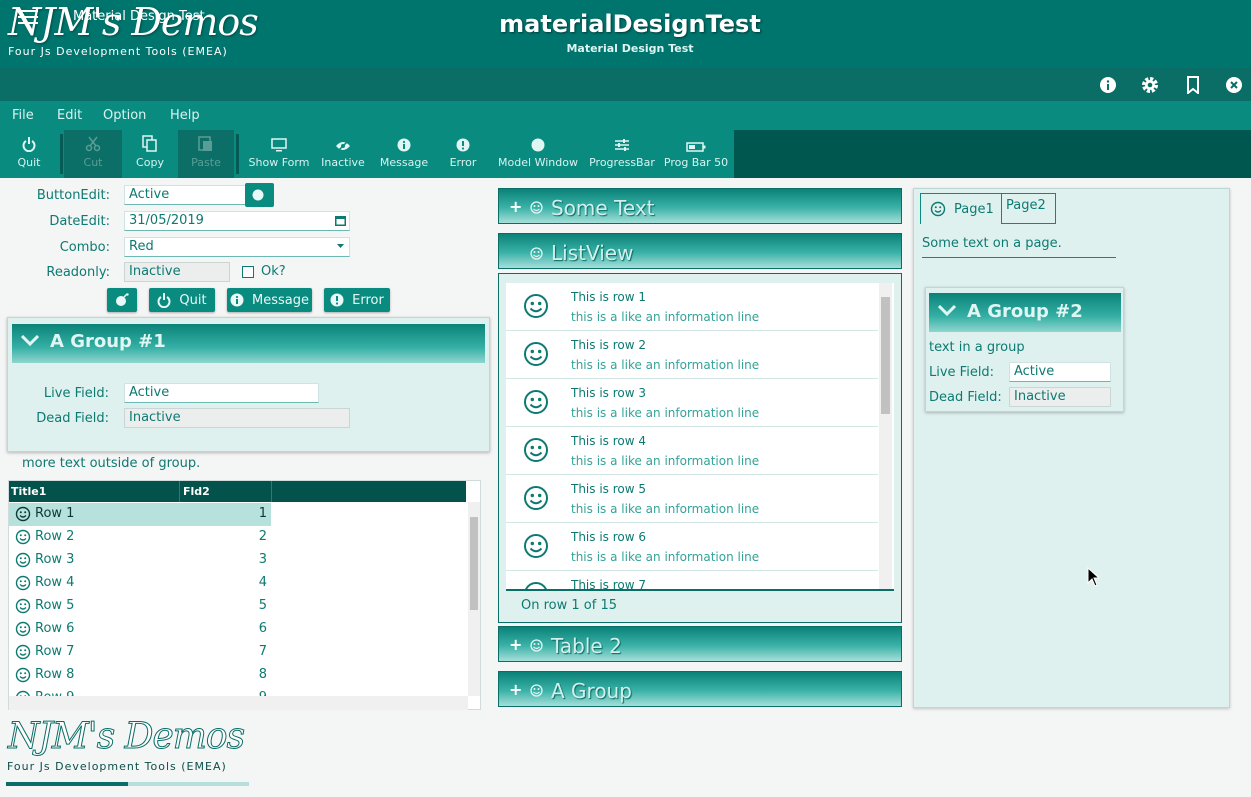  Describe the element at coordinates (238, 703) in the screenshot. I see `table-horizontal-scrollbar` at that location.